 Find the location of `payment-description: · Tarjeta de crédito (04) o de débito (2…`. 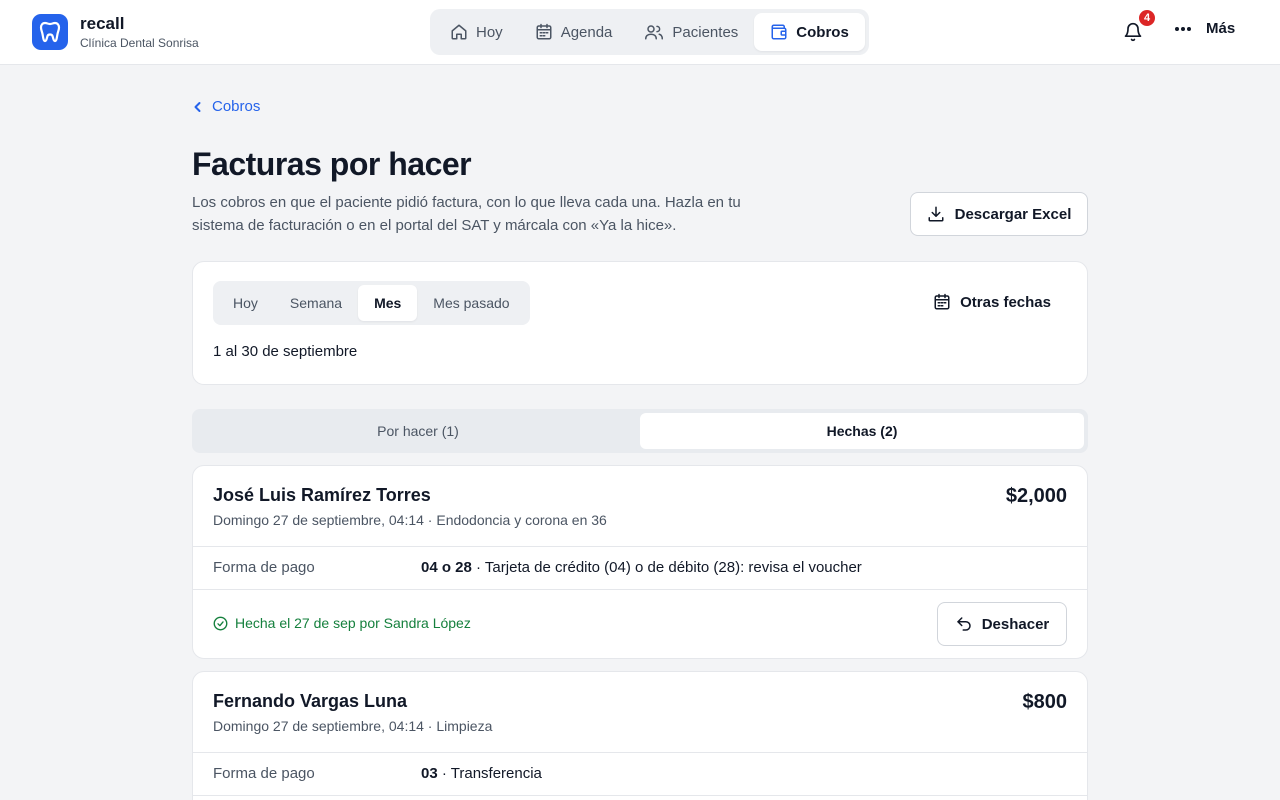

payment-description: · Tarjeta de crédito (04) o de débito (2… is located at coordinates (666, 567).